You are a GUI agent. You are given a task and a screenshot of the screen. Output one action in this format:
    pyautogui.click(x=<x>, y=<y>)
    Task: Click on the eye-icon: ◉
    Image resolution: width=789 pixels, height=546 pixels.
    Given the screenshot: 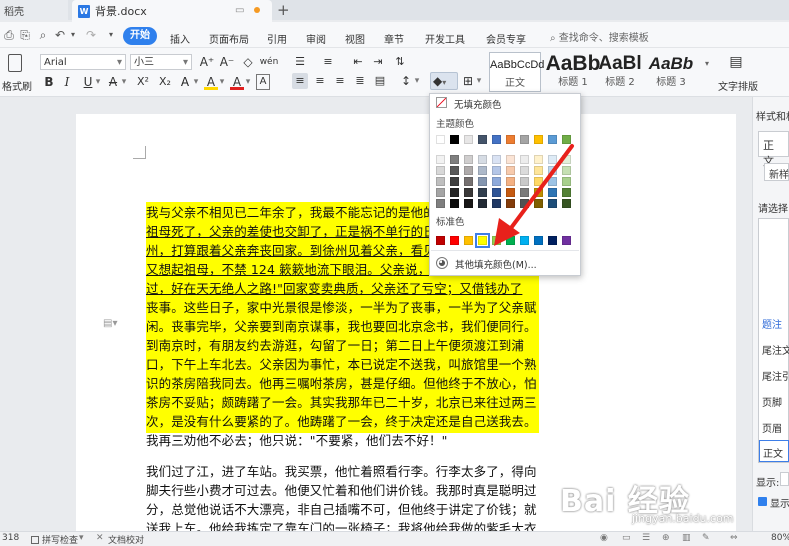 What is the action you would take?
    pyautogui.click(x=604, y=538)
    